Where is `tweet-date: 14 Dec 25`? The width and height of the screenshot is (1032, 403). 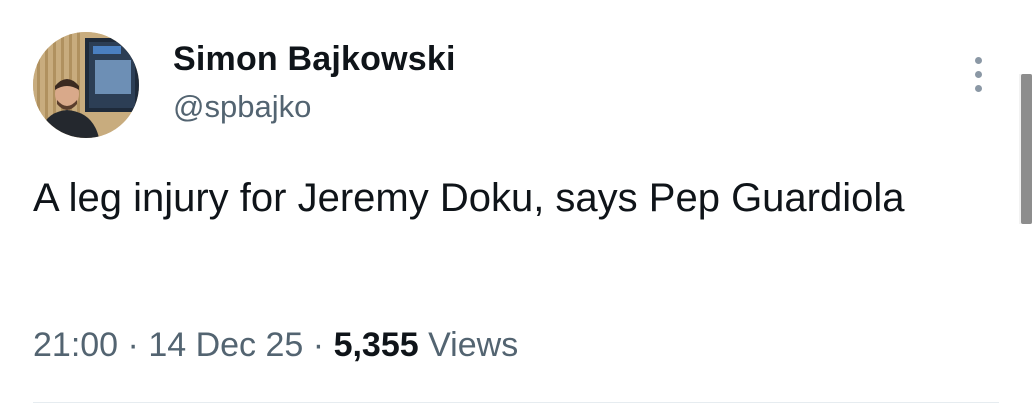 tweet-date: 14 Dec 25 is located at coordinates (225, 345).